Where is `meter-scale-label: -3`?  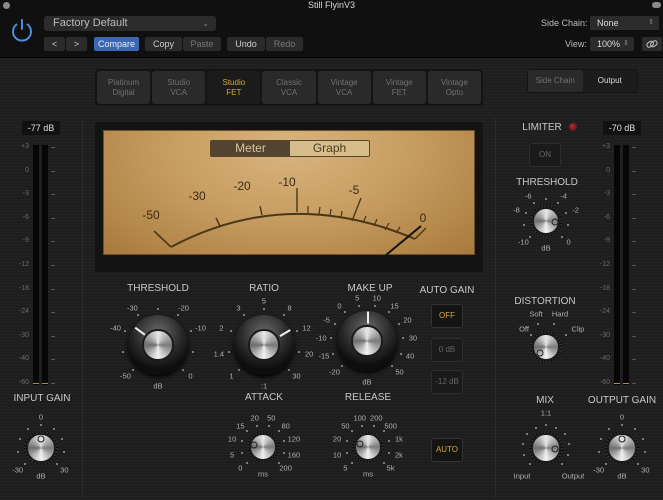 meter-scale-label: -3 is located at coordinates (606, 194).